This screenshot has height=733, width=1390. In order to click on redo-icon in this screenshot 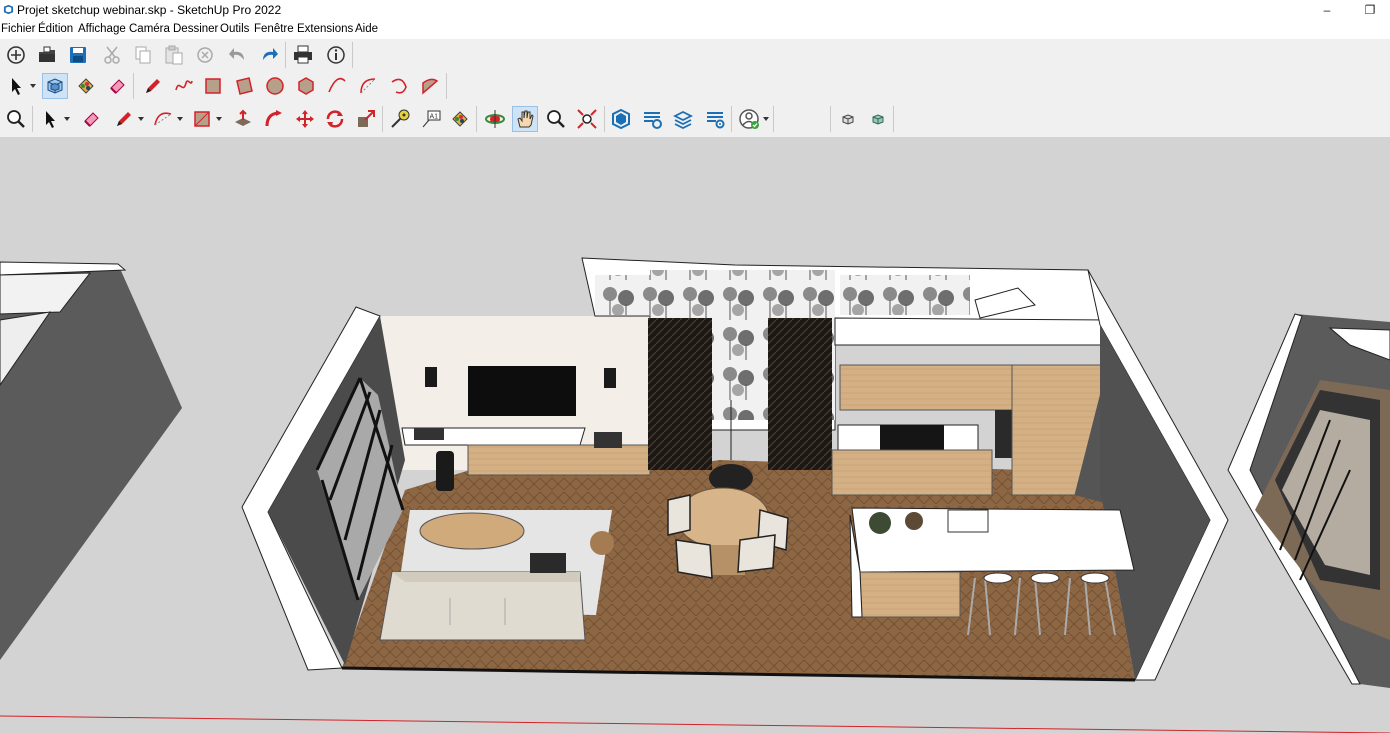, I will do `click(269, 55)`.